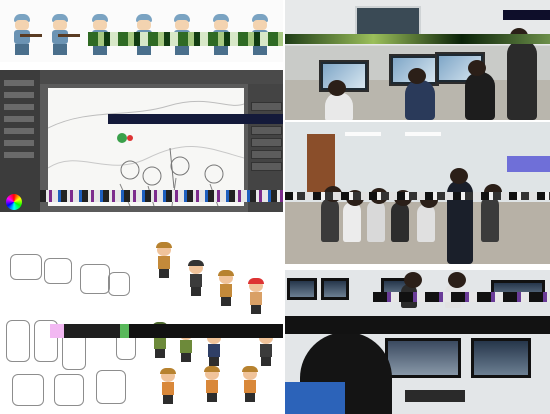 The height and width of the screenshot is (414, 550). What do you see at coordinates (14, 202) in the screenshot?
I see `color-wheel-icon` at bounding box center [14, 202].